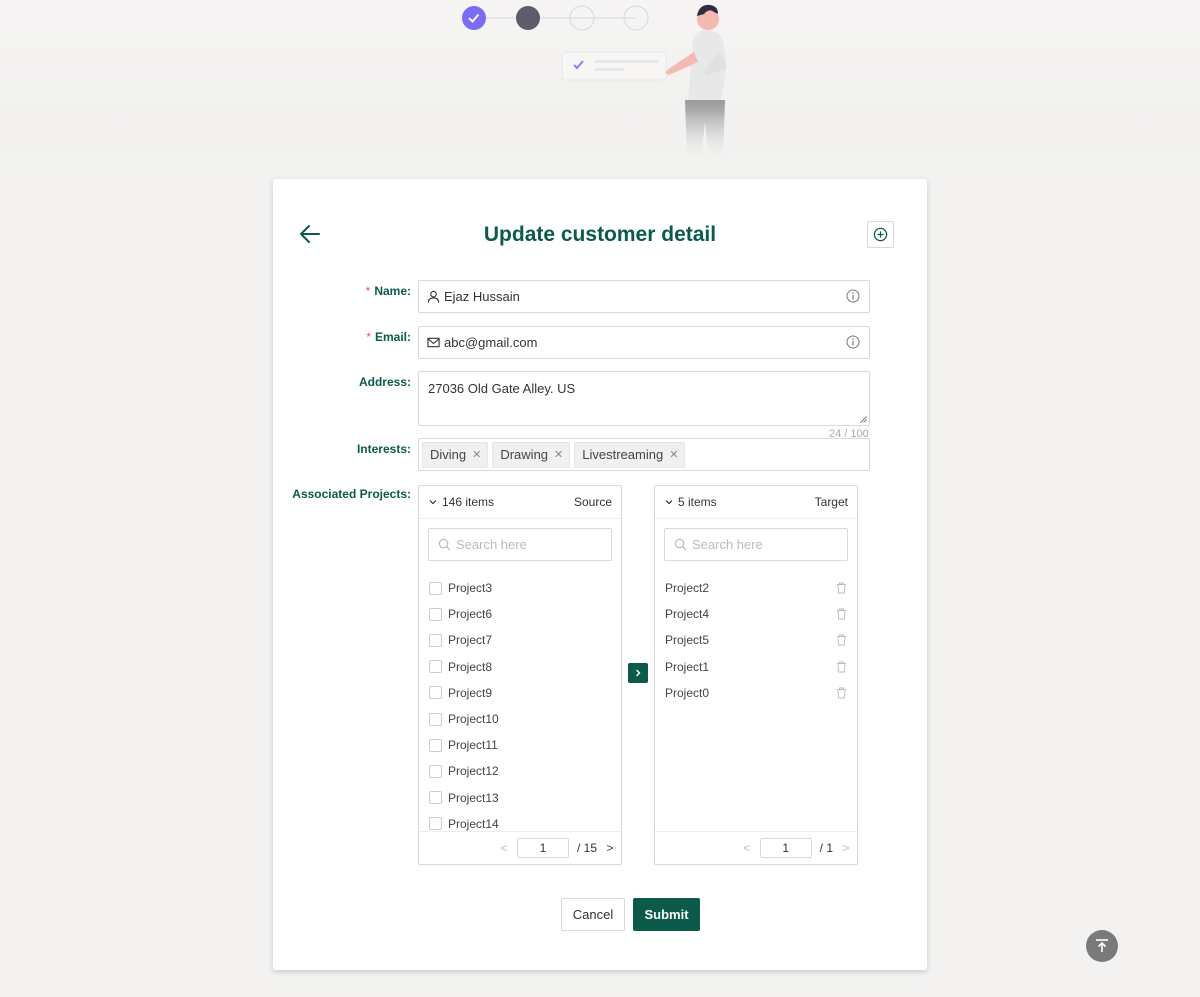 The height and width of the screenshot is (997, 1200). Describe the element at coordinates (383, 449) in the screenshot. I see `interests-label: Interests:` at that location.